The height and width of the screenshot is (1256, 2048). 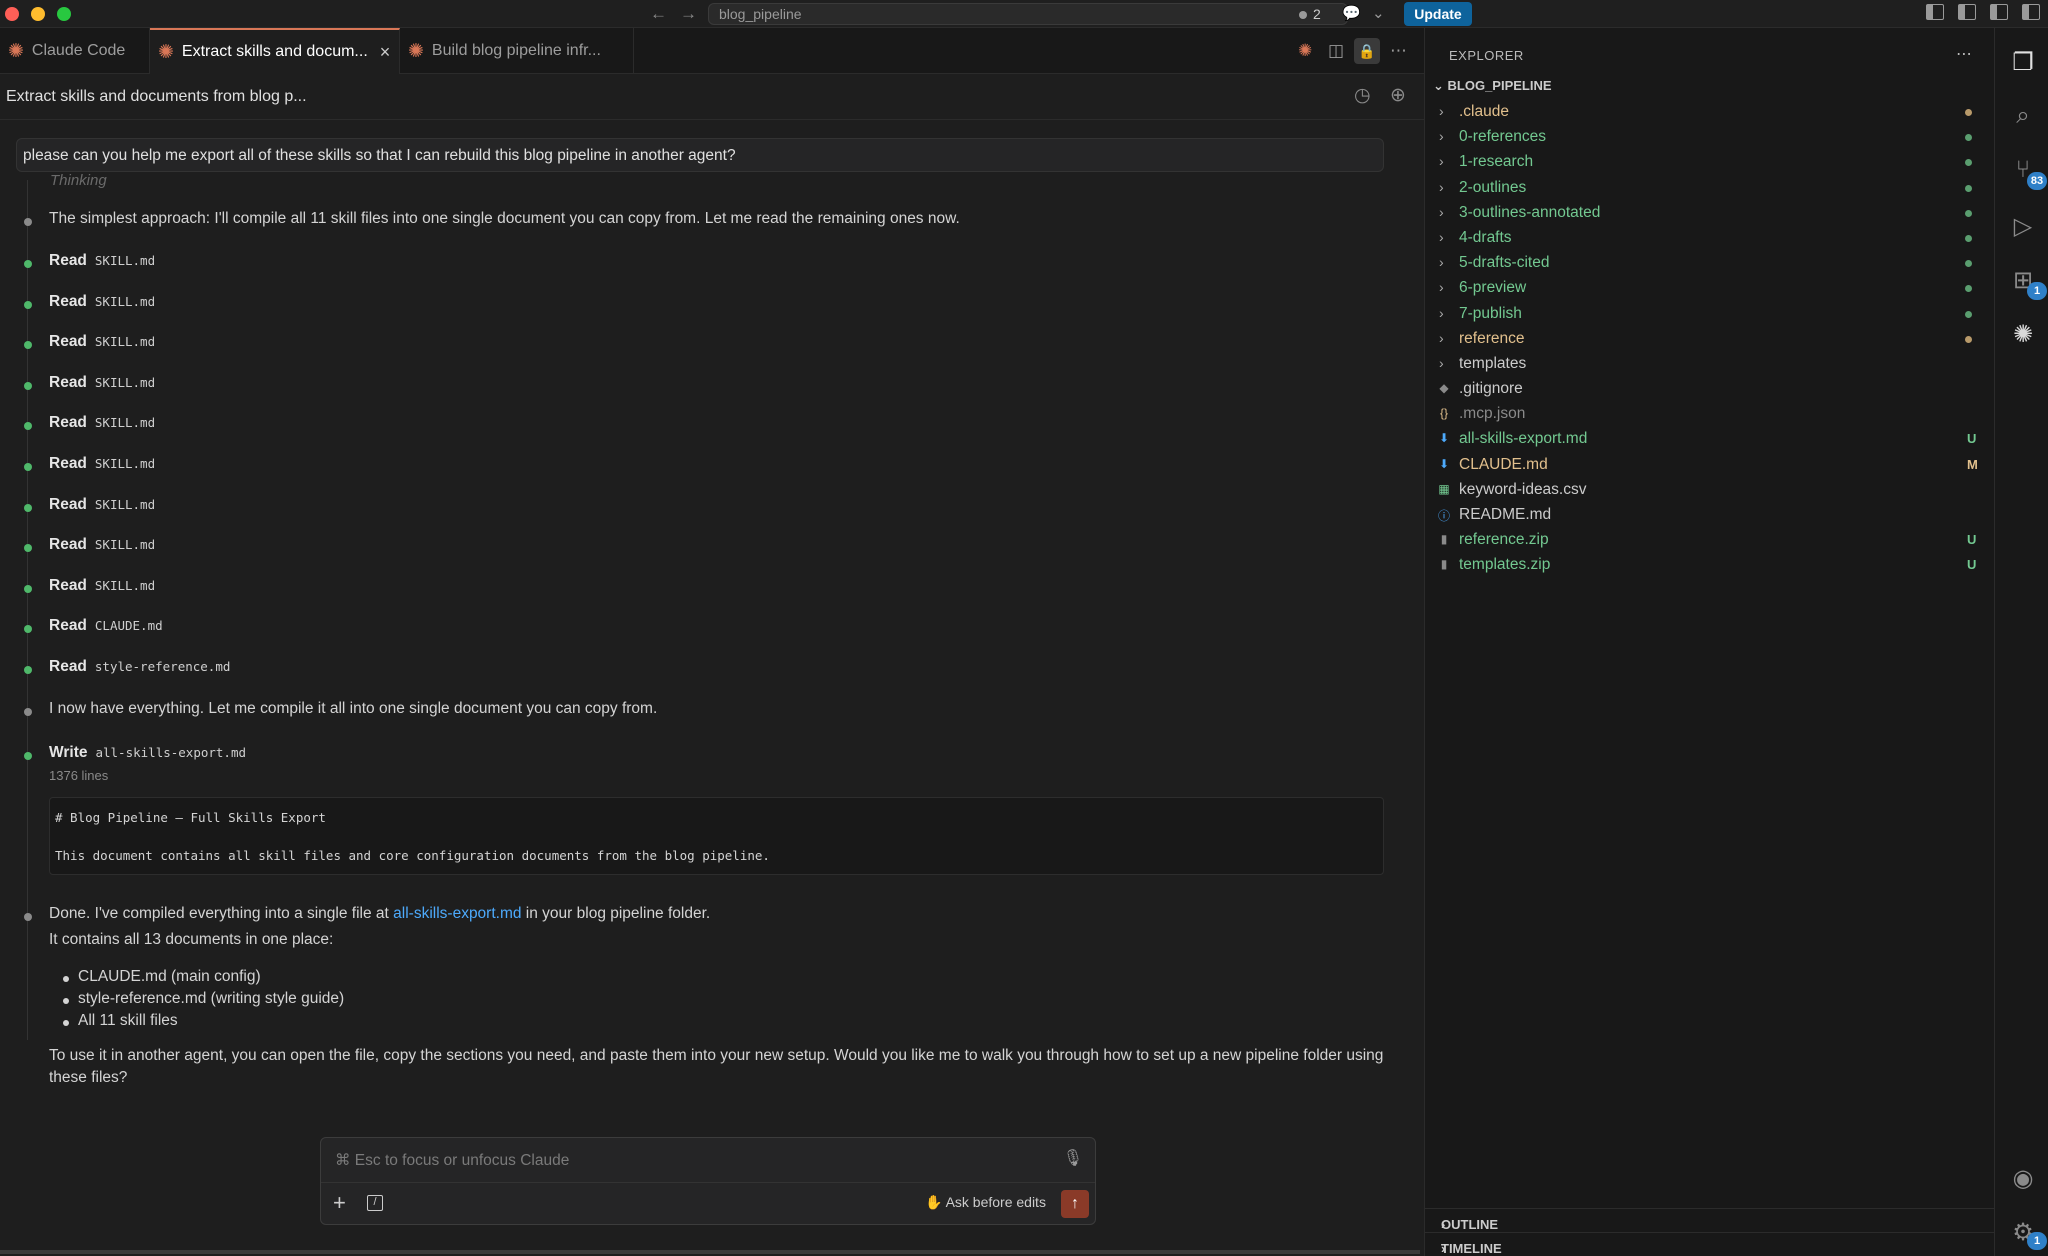 I want to click on back-arrow-icon: ←, so click(x=658, y=14).